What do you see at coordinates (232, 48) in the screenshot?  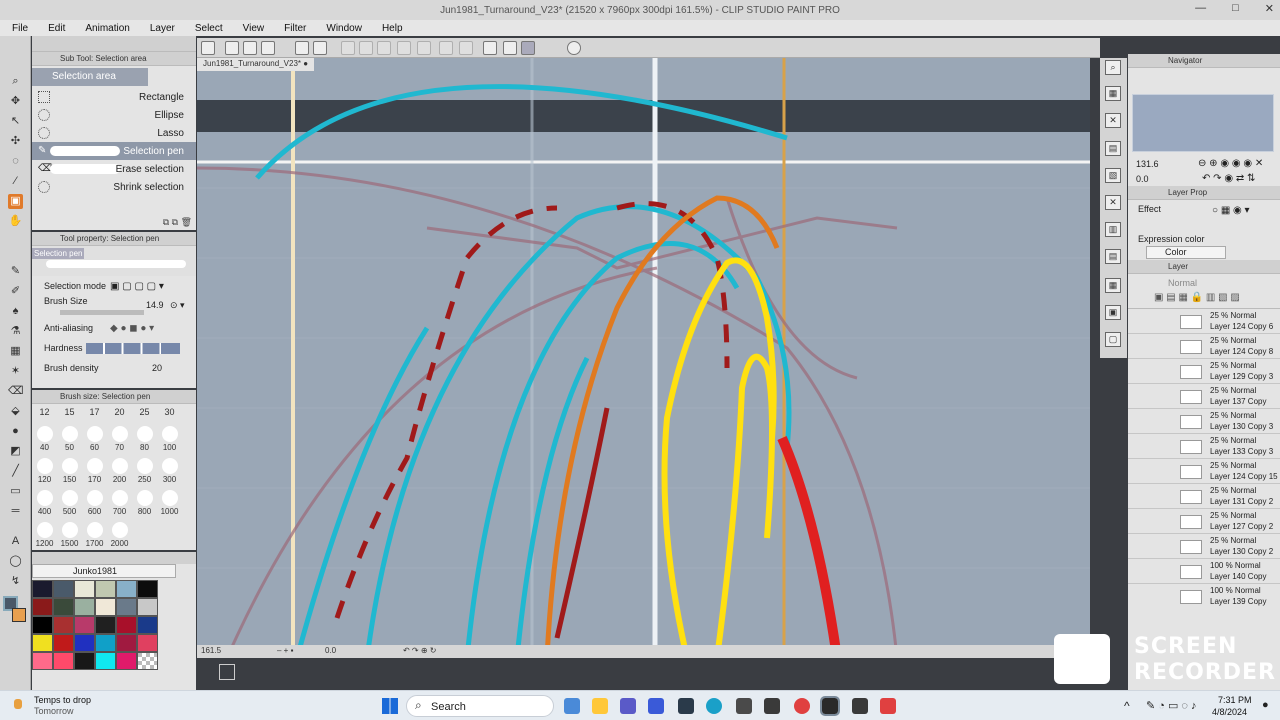 I see `new-file-icon` at bounding box center [232, 48].